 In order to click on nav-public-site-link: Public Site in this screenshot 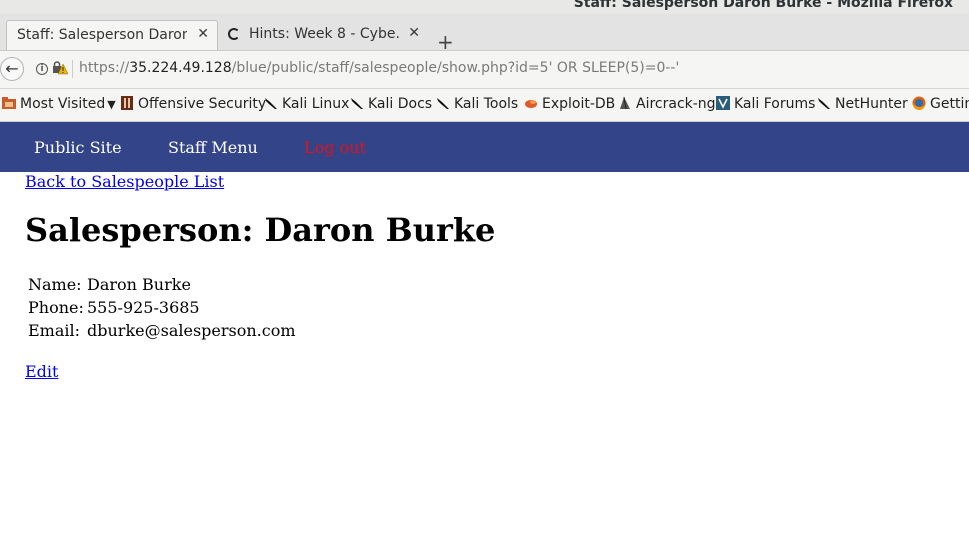, I will do `click(78, 147)`.